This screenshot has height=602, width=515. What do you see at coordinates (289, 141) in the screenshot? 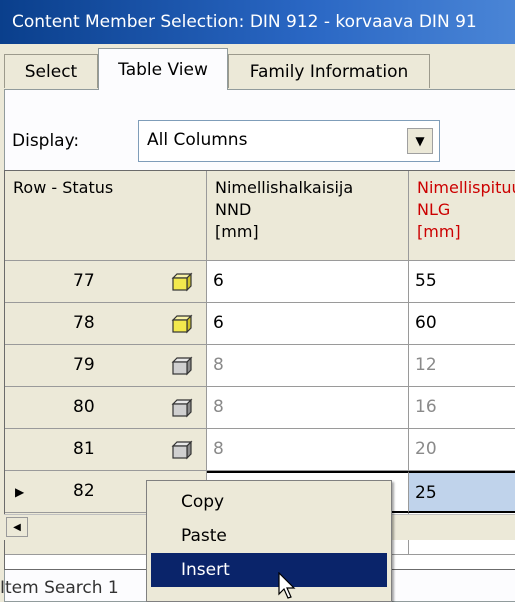
I see `display-dropdown: All Columns ▼` at bounding box center [289, 141].